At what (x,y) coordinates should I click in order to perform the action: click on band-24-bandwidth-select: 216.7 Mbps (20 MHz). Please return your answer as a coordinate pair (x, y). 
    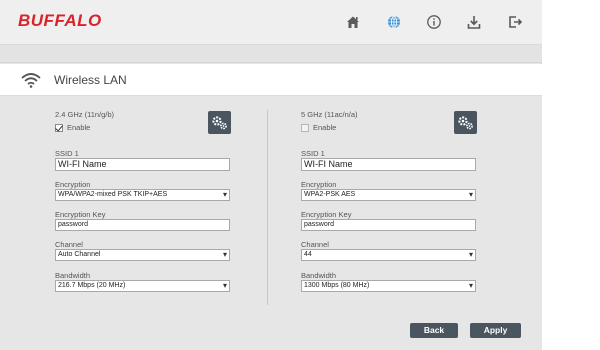
    Looking at the image, I should click on (142, 286).